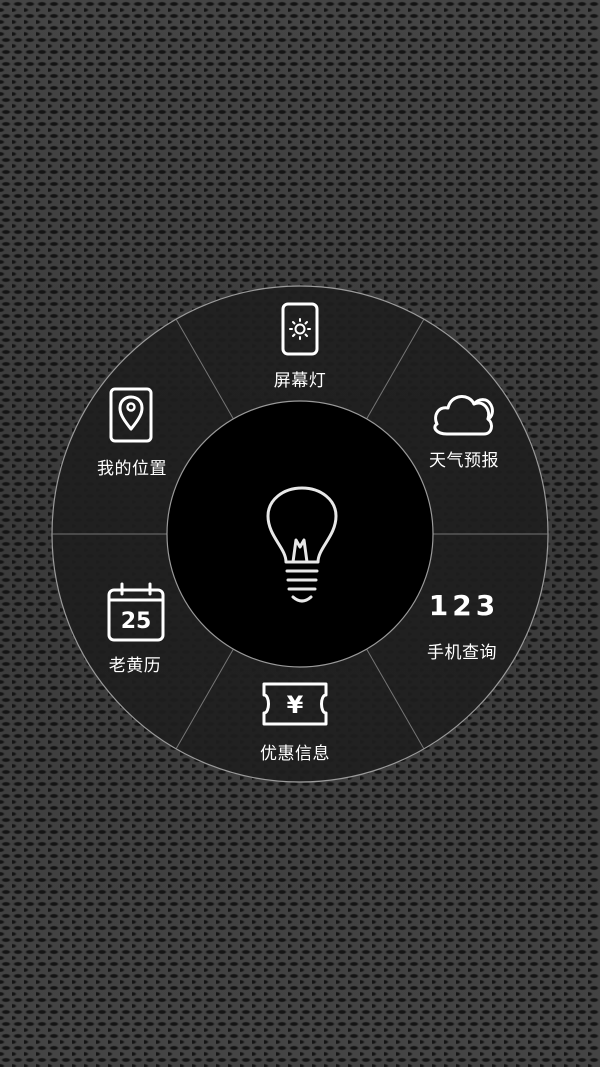 The width and height of the screenshot is (600, 1067). What do you see at coordinates (300, 381) in the screenshot?
I see `label-screen-light: 屏幕灯` at bounding box center [300, 381].